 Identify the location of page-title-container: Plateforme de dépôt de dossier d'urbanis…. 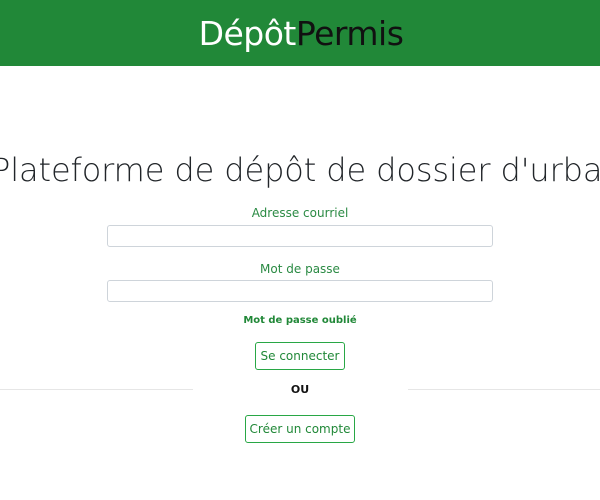
(300, 172).